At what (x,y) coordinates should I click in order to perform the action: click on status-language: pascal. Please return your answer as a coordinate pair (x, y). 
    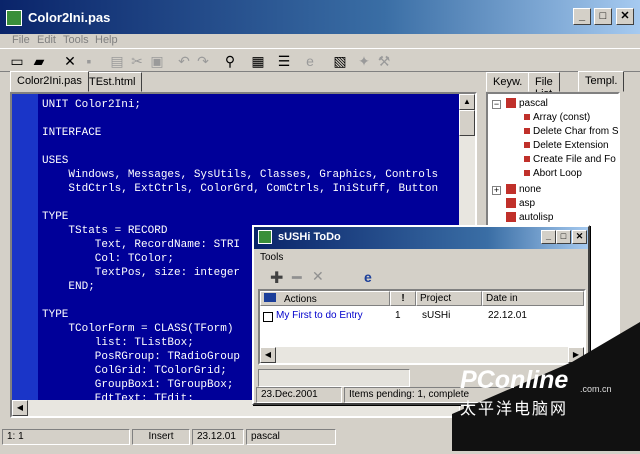
    Looking at the image, I should click on (291, 437).